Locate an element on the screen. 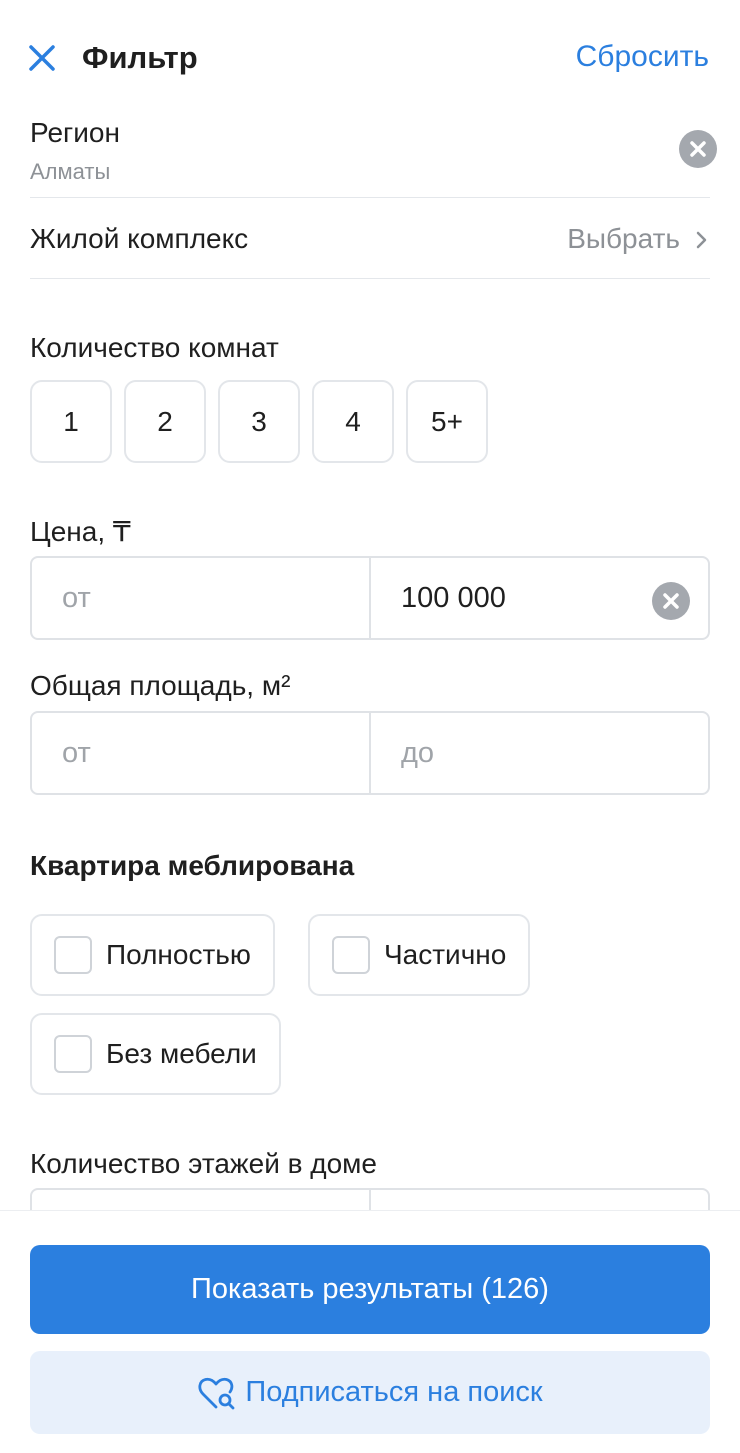 This screenshot has height=1453, width=740. price-range: от 100 000 is located at coordinates (370, 598).